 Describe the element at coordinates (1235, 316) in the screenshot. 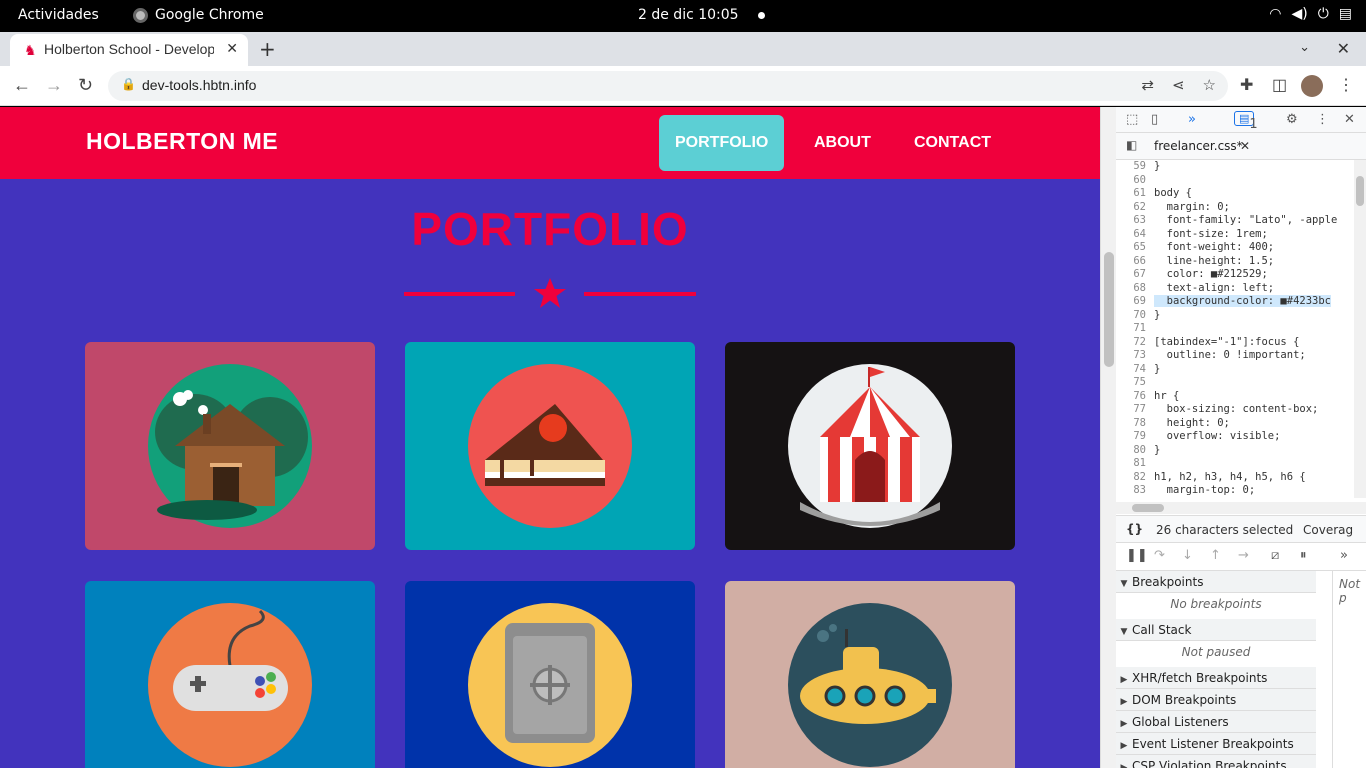

I see `code-line: 70}` at that location.